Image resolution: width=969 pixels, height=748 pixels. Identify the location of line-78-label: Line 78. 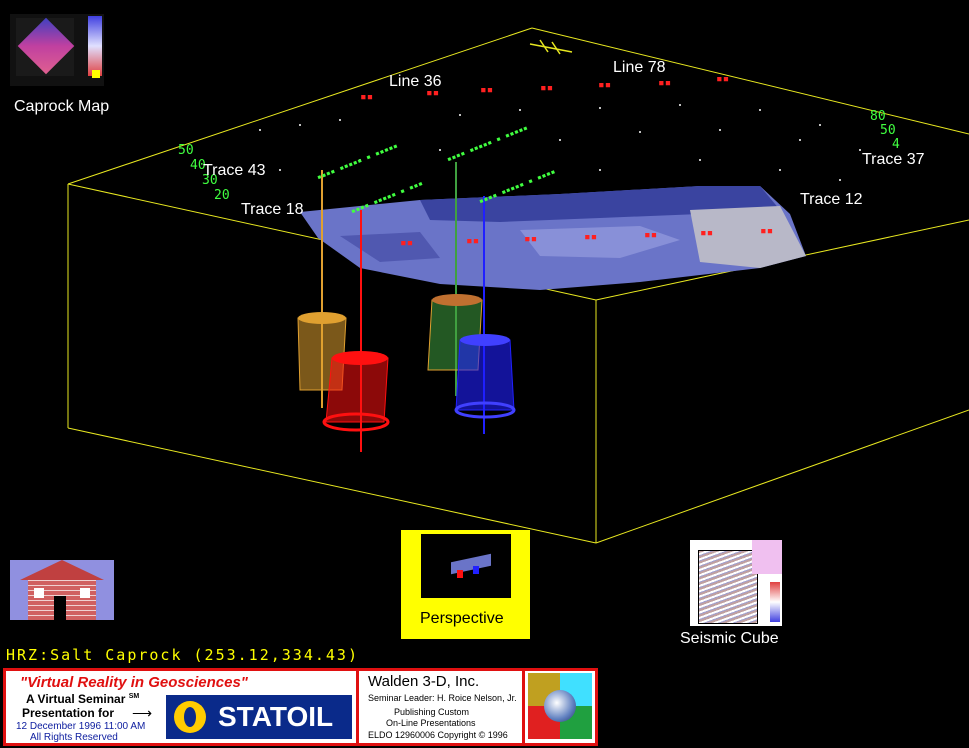
(639, 67).